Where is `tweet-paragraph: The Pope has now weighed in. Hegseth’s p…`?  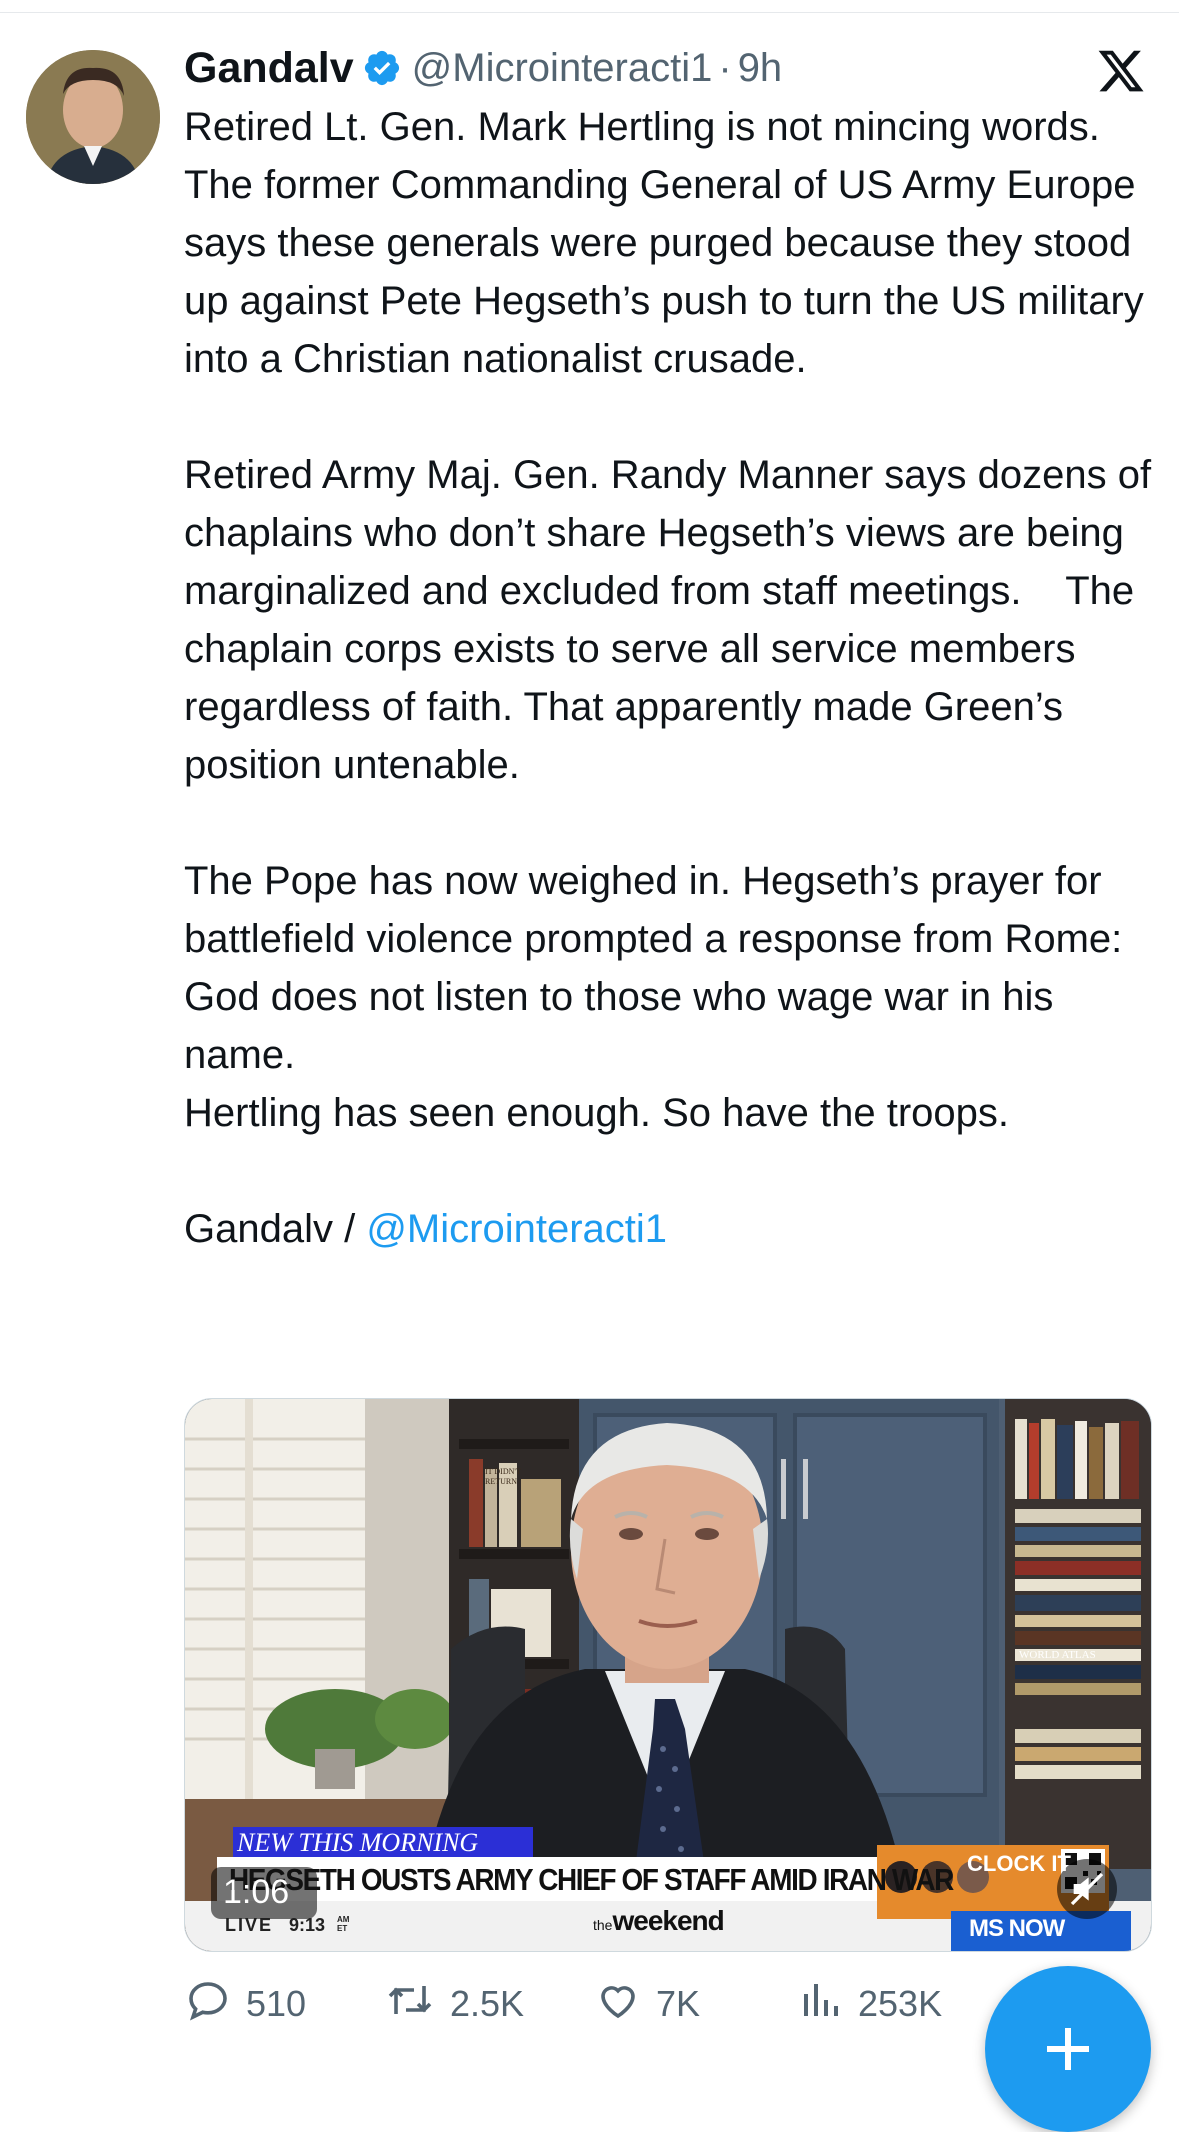 tweet-paragraph: The Pope has now weighed in. Hegseth’s p… is located at coordinates (653, 997).